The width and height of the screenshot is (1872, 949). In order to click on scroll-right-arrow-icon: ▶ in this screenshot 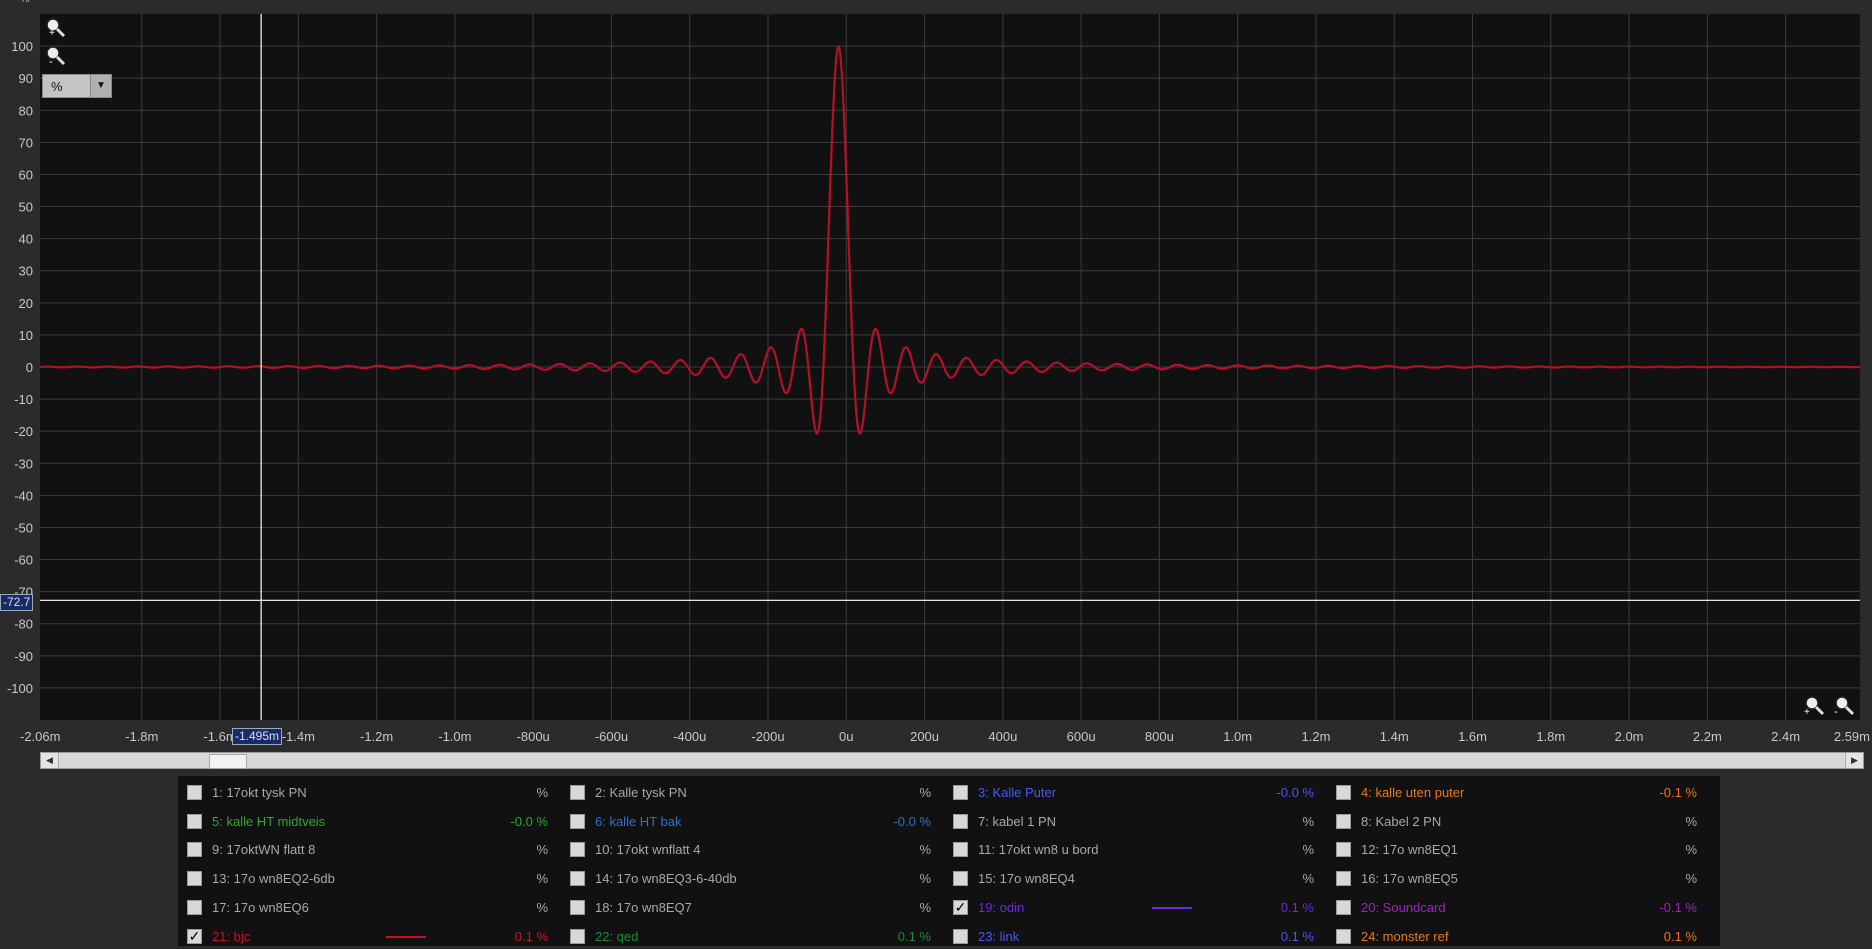, I will do `click(1854, 760)`.